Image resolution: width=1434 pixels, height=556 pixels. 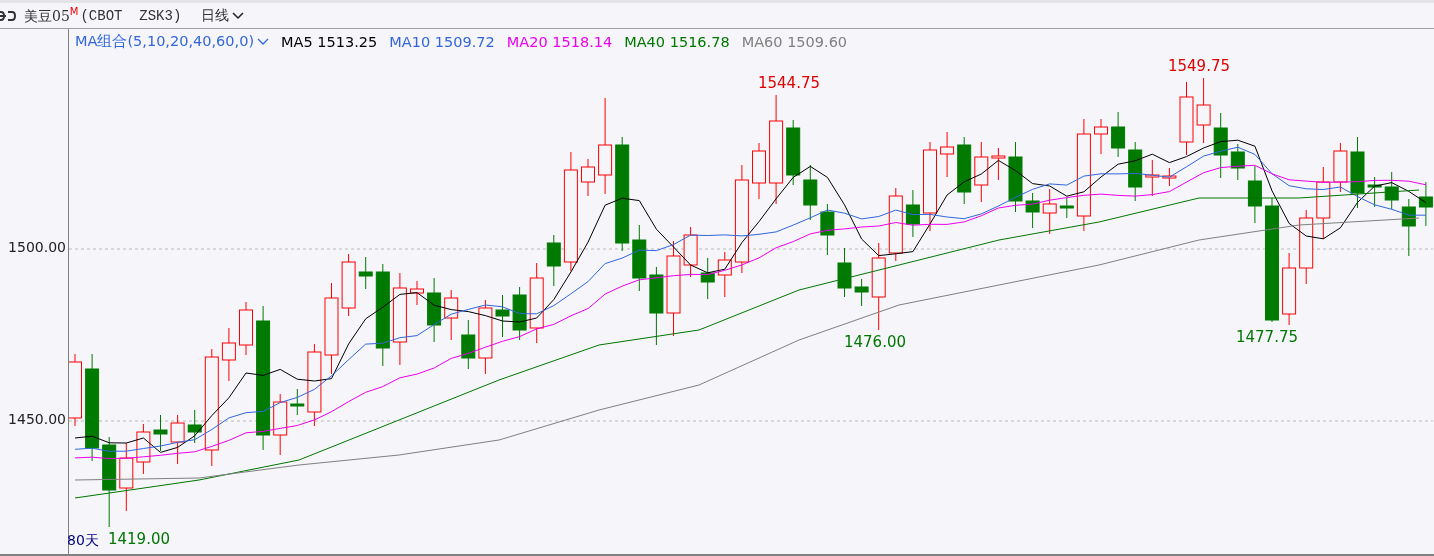 I want to click on indicator-value: MA10 1509.72, so click(x=442, y=41).